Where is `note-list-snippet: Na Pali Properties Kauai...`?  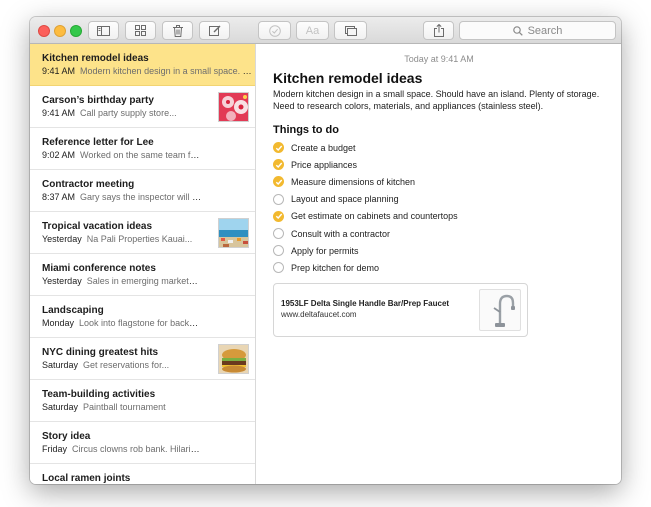 note-list-snippet: Na Pali Properties Kauai... is located at coordinates (139, 239).